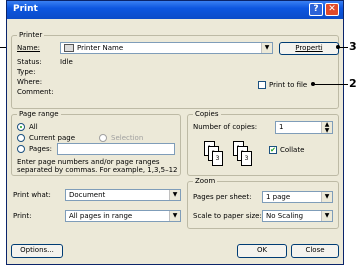 This screenshot has width=358, height=265. I want to click on properties-label: Properti, so click(309, 48).